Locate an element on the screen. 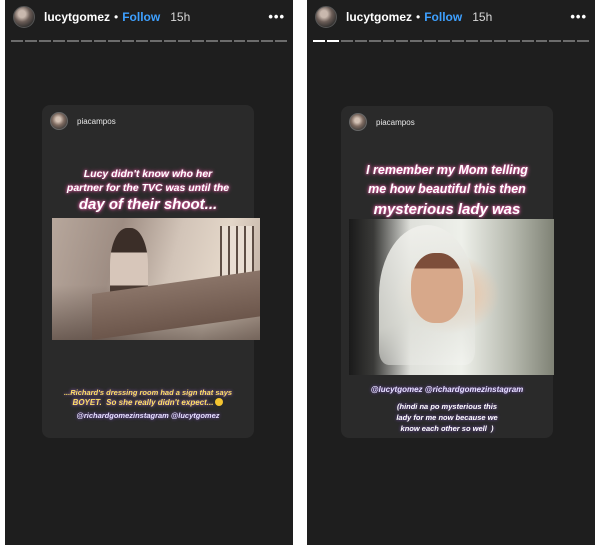 Image resolution: width=600 pixels, height=545 pixels. headline-line: me how beautiful this then is located at coordinates (447, 189).